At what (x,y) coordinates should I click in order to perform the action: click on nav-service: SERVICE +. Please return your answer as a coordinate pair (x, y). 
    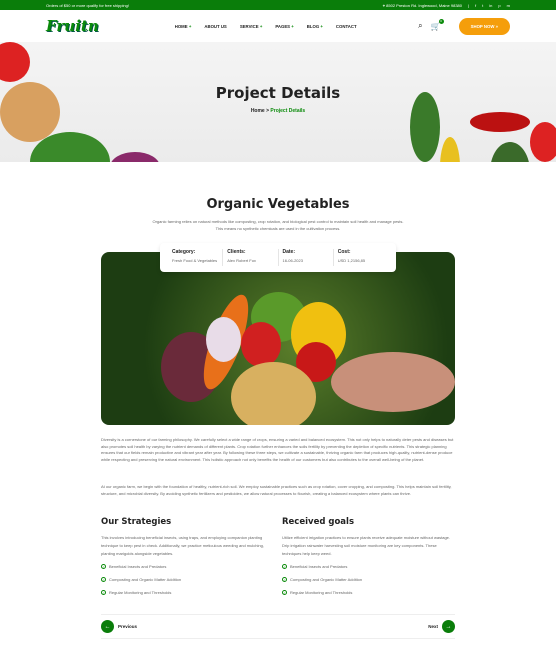
    Looking at the image, I should click on (251, 26).